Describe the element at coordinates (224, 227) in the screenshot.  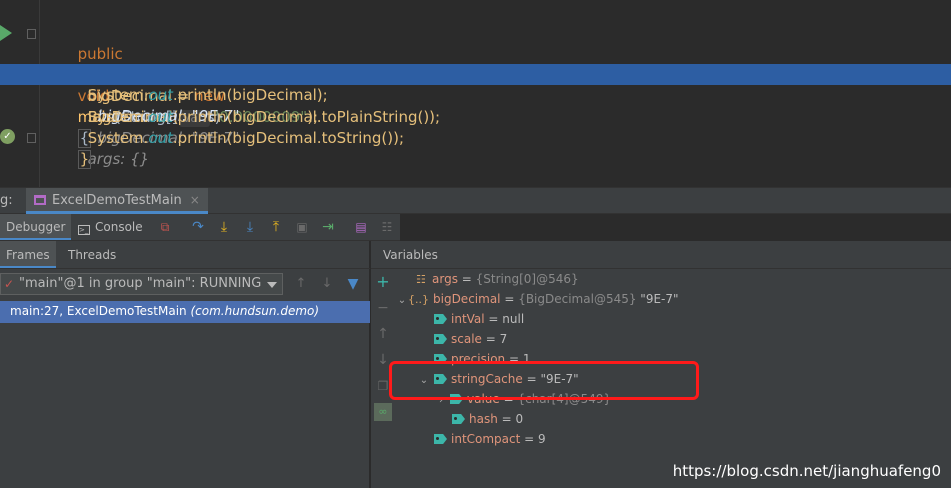
I see `step-into-icon: ⤓` at that location.